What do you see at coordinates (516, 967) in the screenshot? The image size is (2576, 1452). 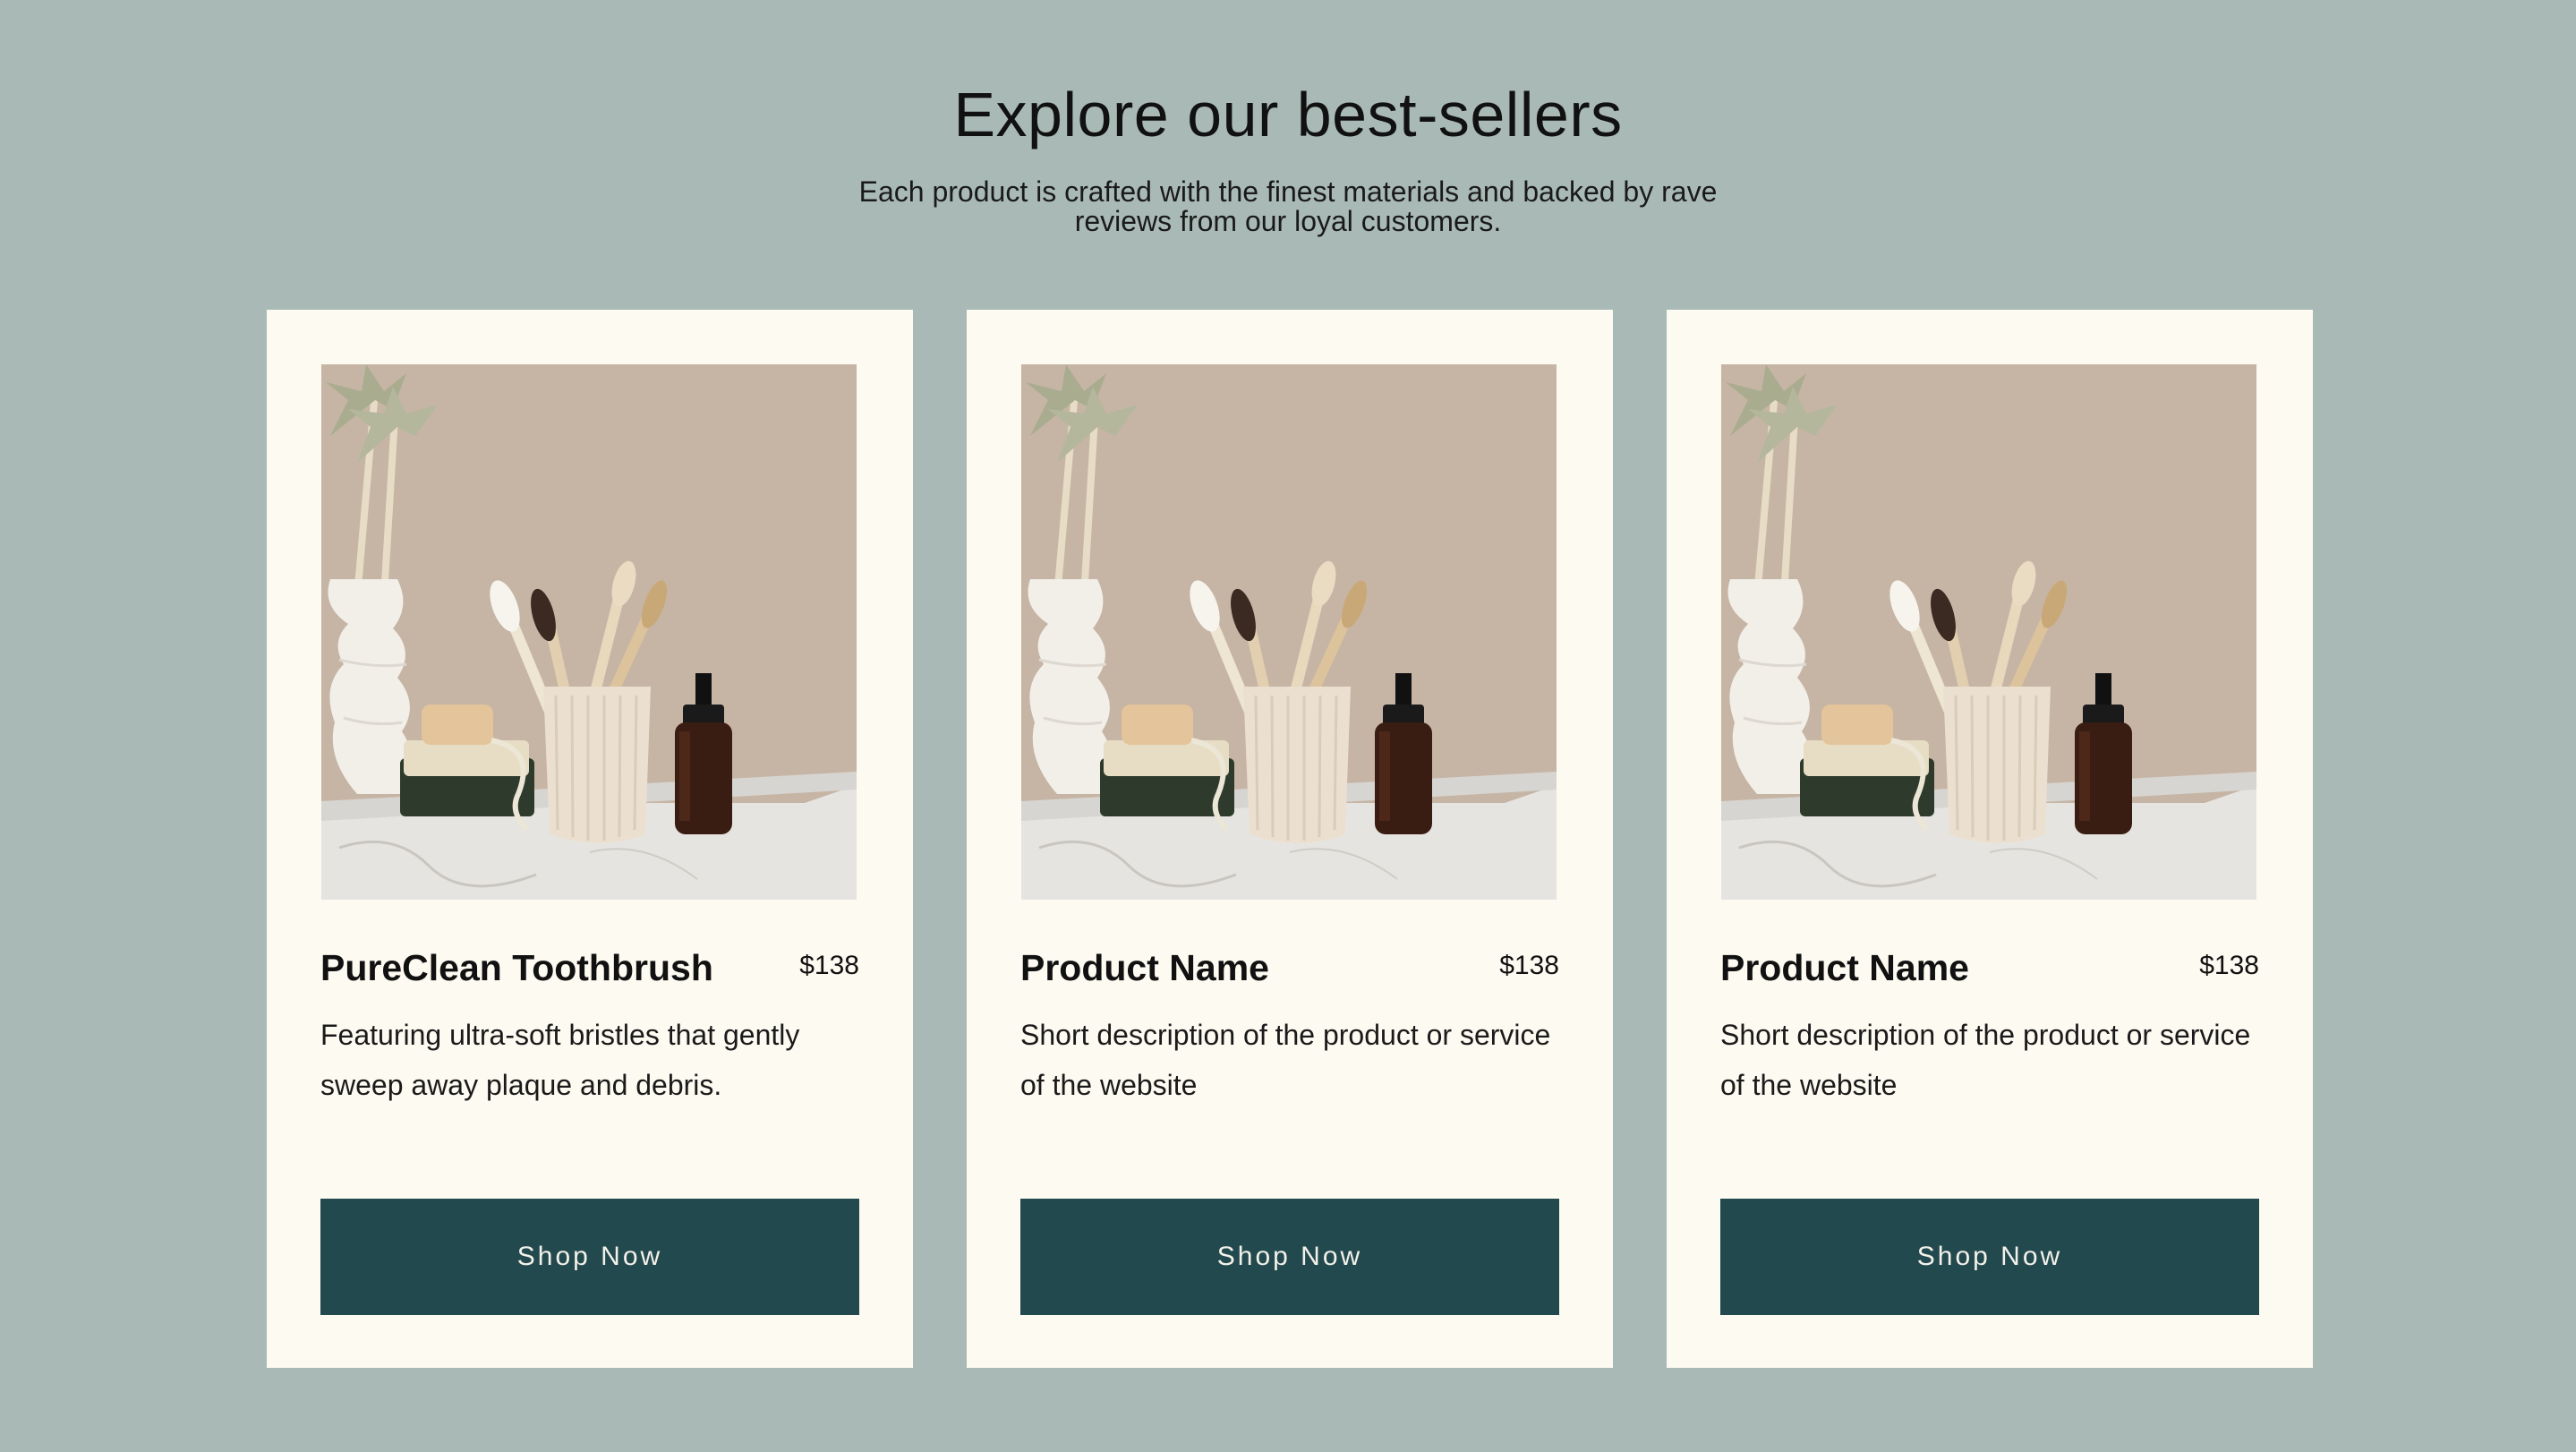 I see `product-name: PureClean Toothbrush` at bounding box center [516, 967].